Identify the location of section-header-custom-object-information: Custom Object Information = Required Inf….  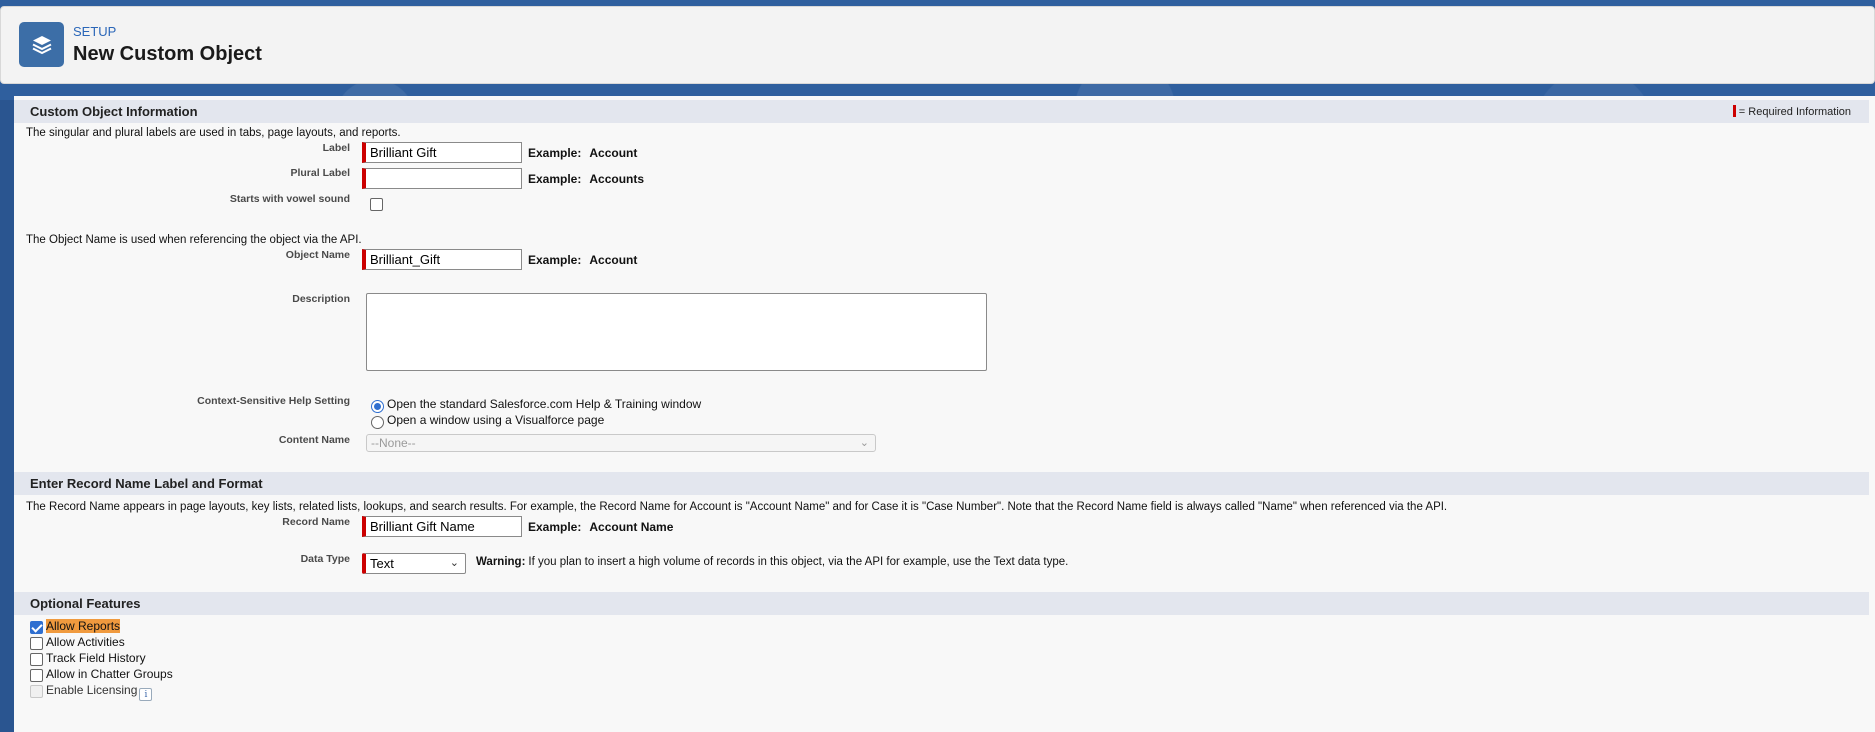
(941, 111).